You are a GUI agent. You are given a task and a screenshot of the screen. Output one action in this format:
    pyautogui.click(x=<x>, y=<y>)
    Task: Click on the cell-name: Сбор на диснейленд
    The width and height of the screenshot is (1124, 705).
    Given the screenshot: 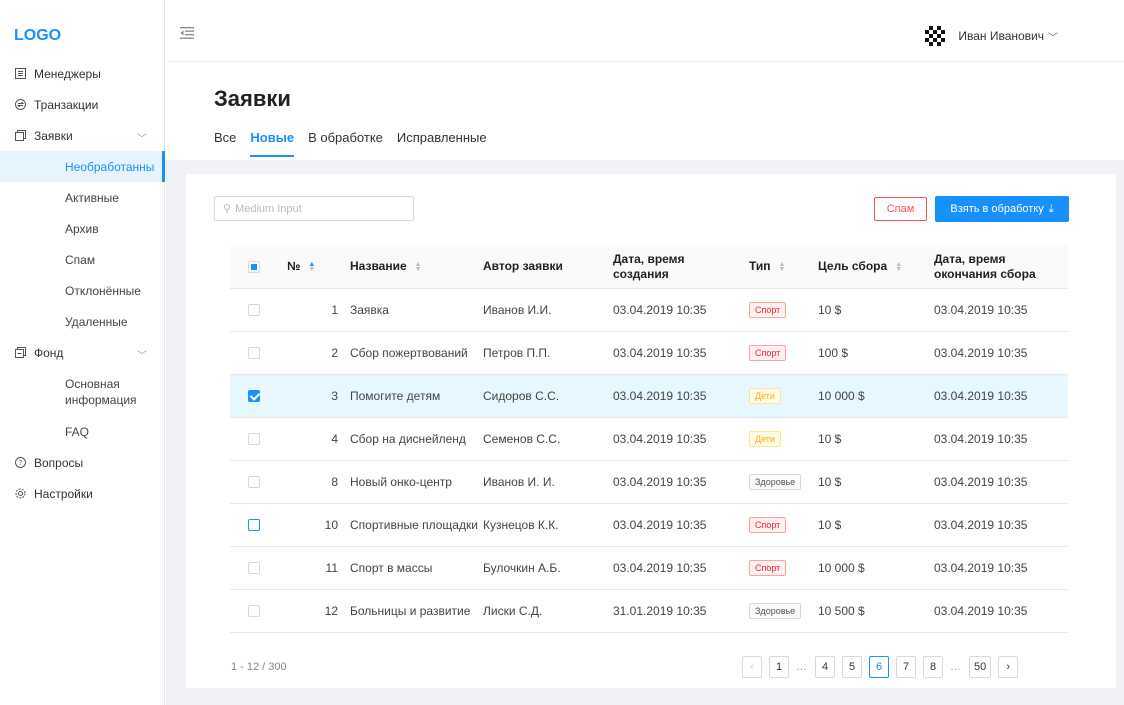 What is the action you would take?
    pyautogui.click(x=408, y=439)
    